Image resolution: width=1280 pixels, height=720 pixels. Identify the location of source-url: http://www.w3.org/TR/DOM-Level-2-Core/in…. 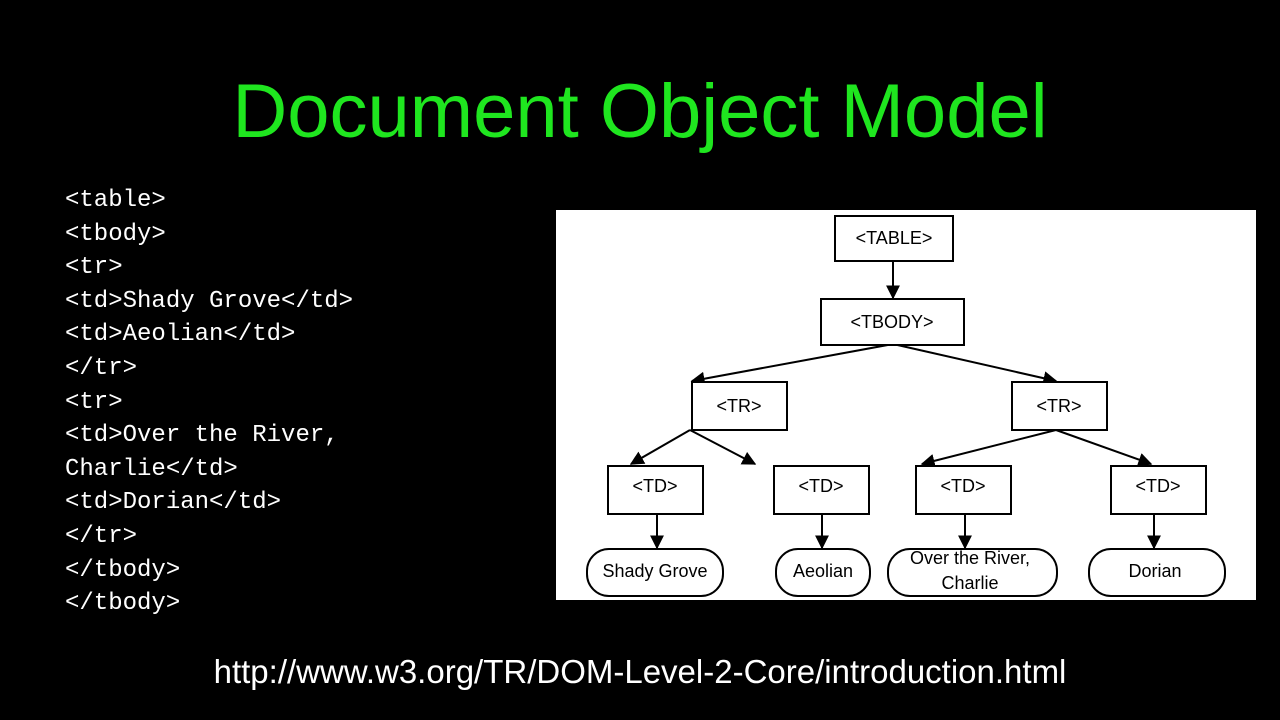
(640, 671).